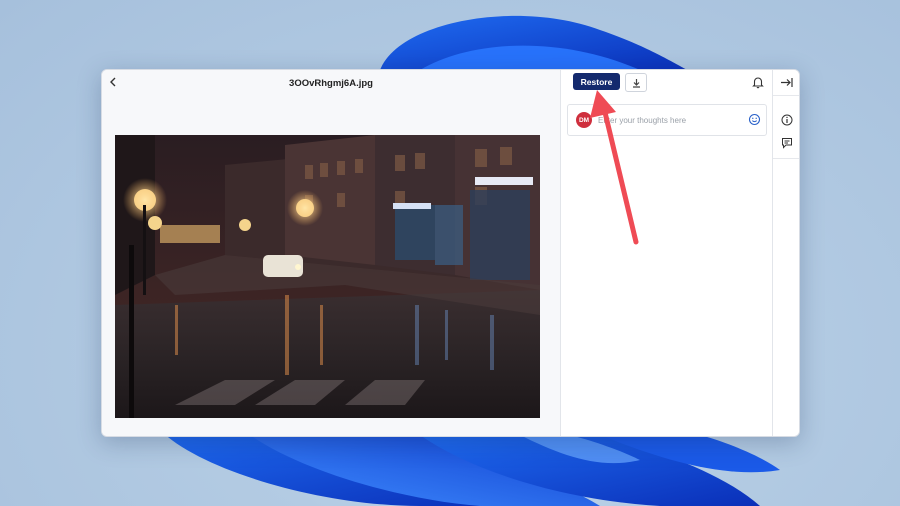  I want to click on download-icon, so click(636, 83).